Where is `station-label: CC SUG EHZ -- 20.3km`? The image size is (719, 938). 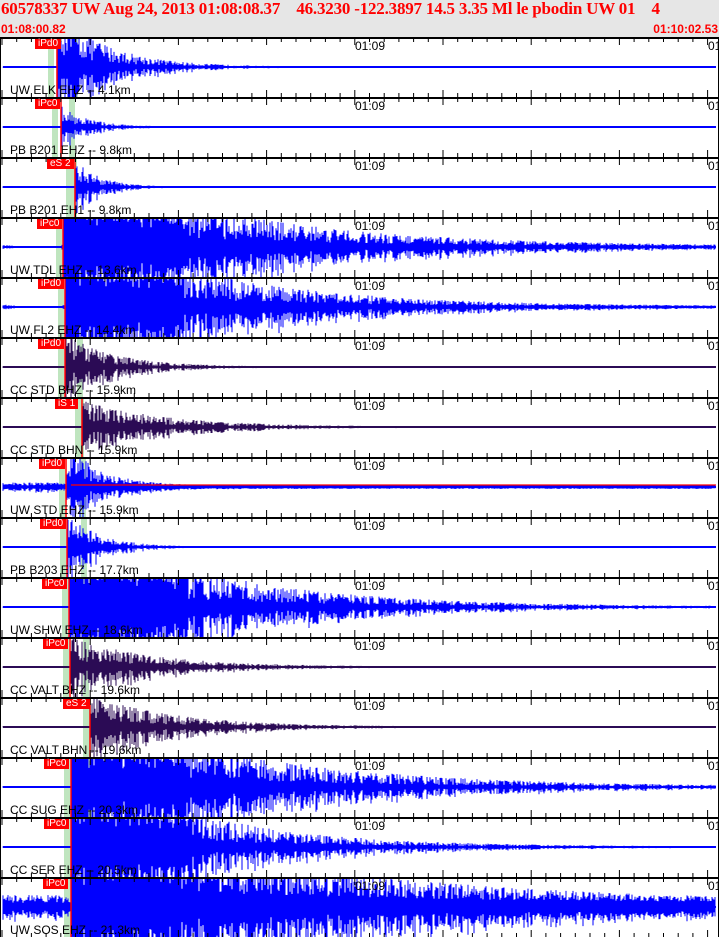 station-label: CC SUG EHZ -- 20.3km is located at coordinates (74, 810).